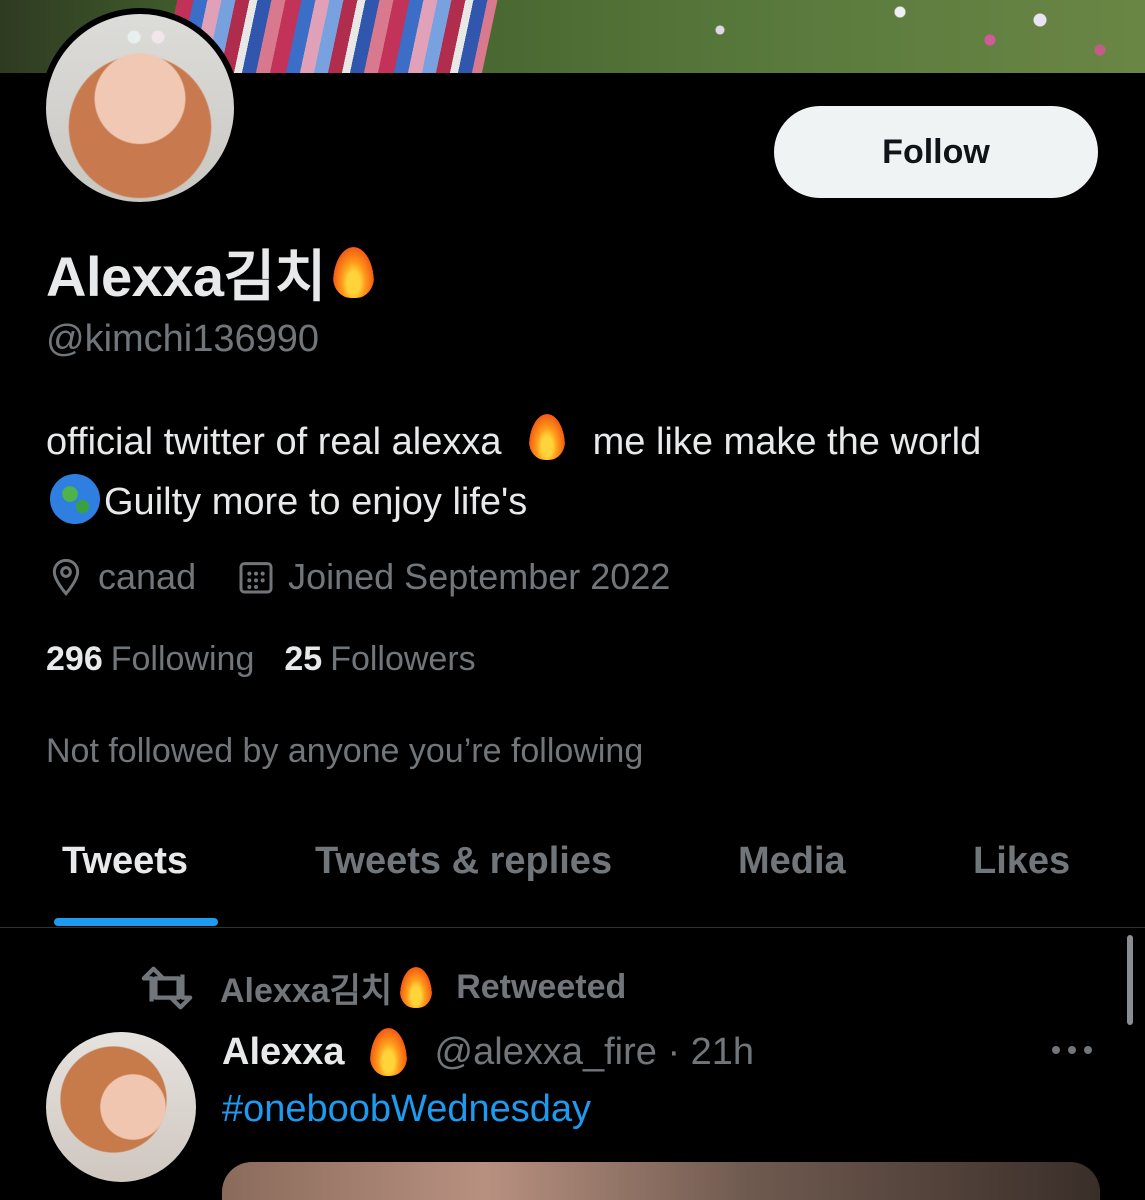 The image size is (1145, 1200). I want to click on followers-label: Followers, so click(403, 659).